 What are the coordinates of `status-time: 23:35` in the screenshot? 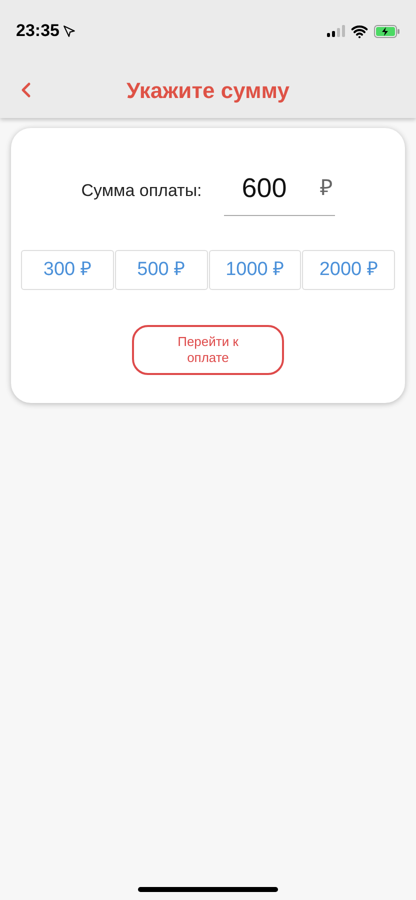 It's located at (38, 31).